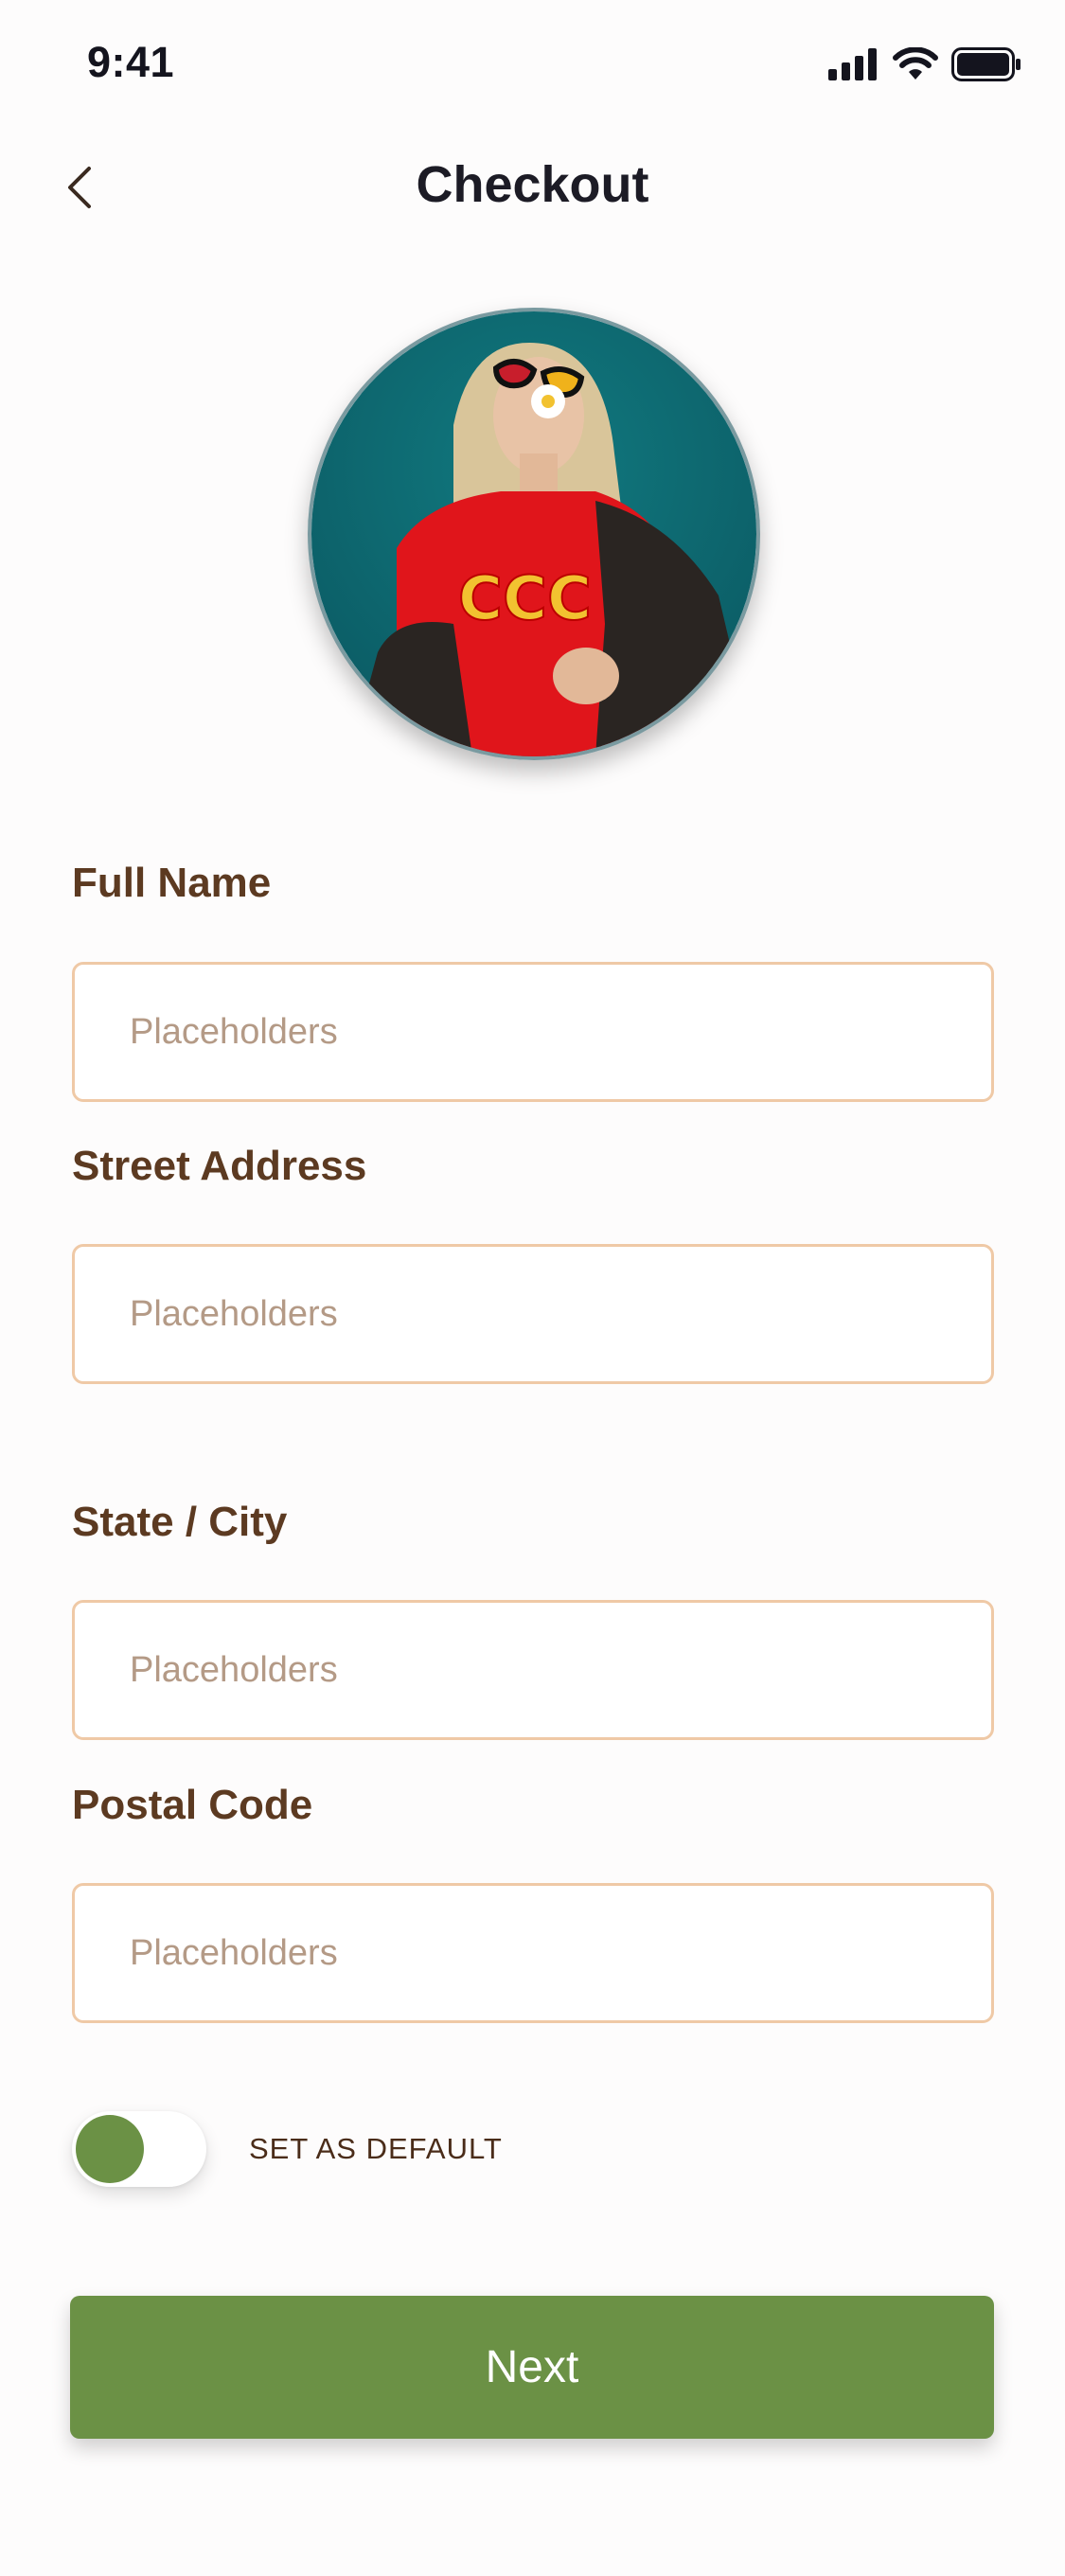  I want to click on street-address-field, so click(533, 1314).